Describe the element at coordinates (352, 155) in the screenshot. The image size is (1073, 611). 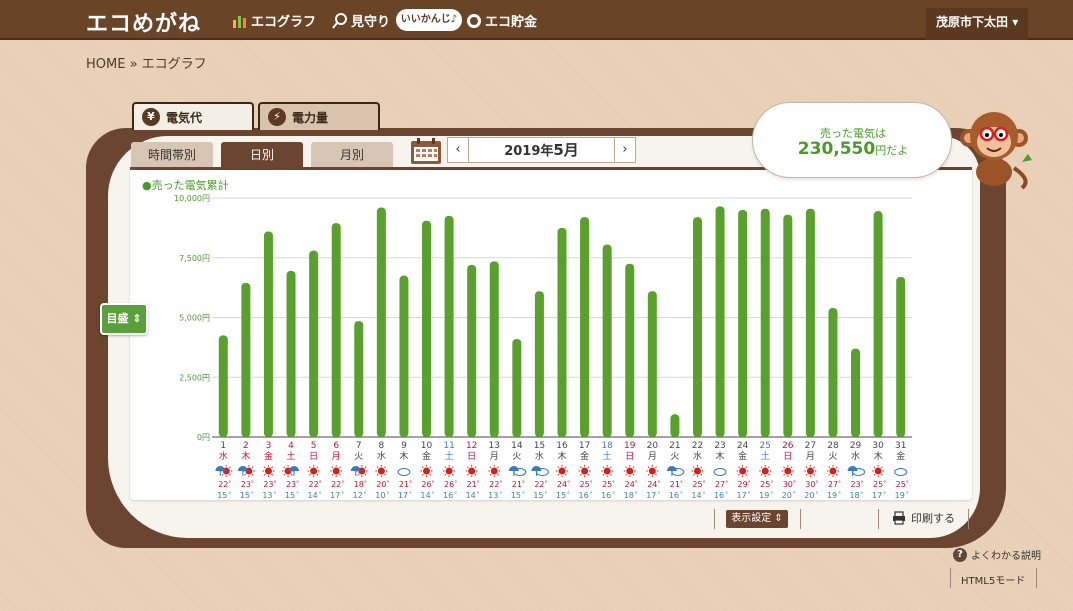
I see `tab-monthly: 月別` at that location.